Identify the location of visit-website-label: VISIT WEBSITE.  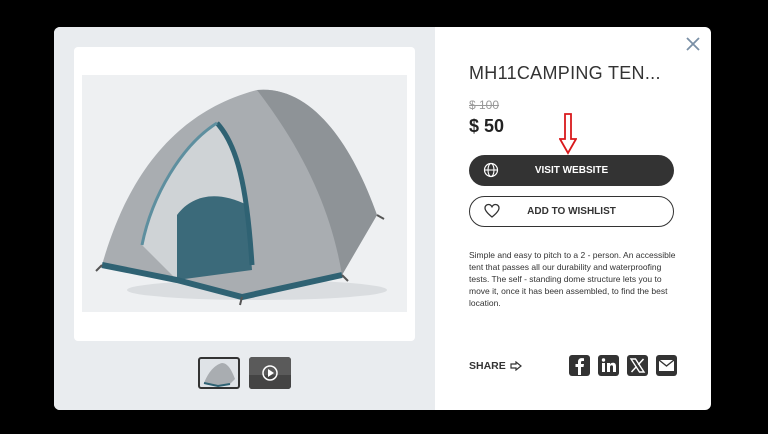
(571, 170).